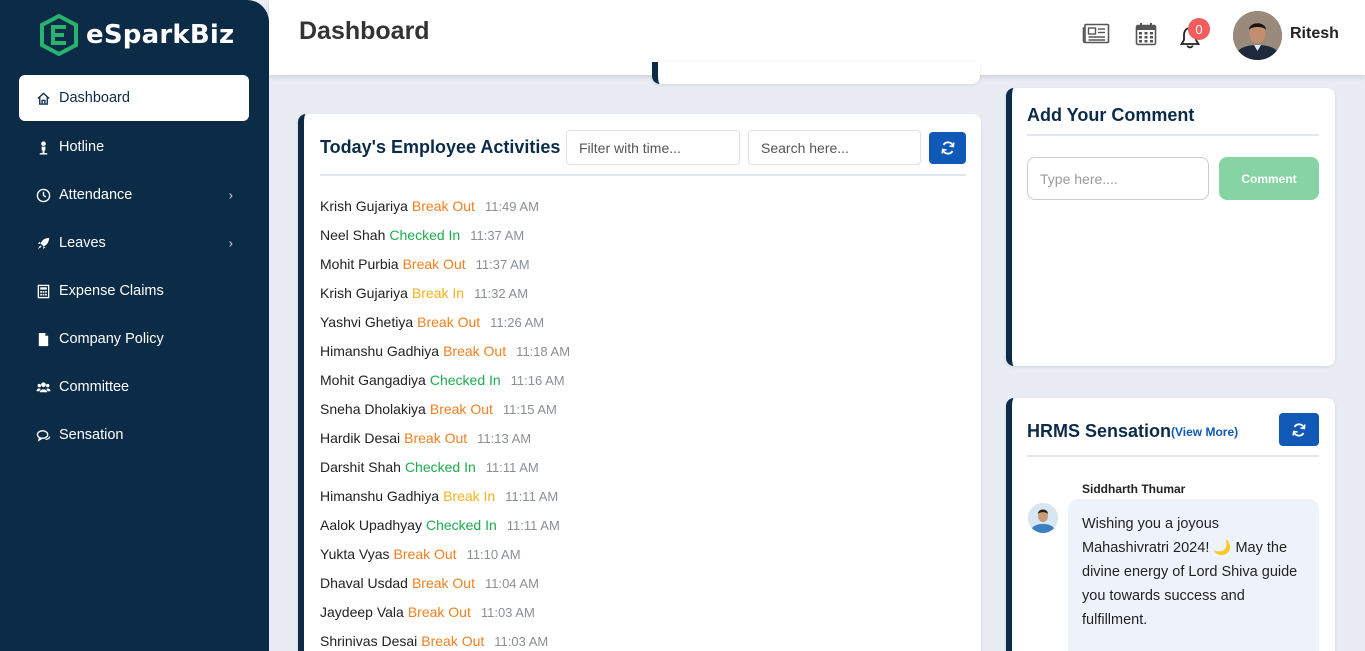 The image size is (1365, 651). I want to click on sidebar-item-company-policy: Company Policy, so click(134, 339).